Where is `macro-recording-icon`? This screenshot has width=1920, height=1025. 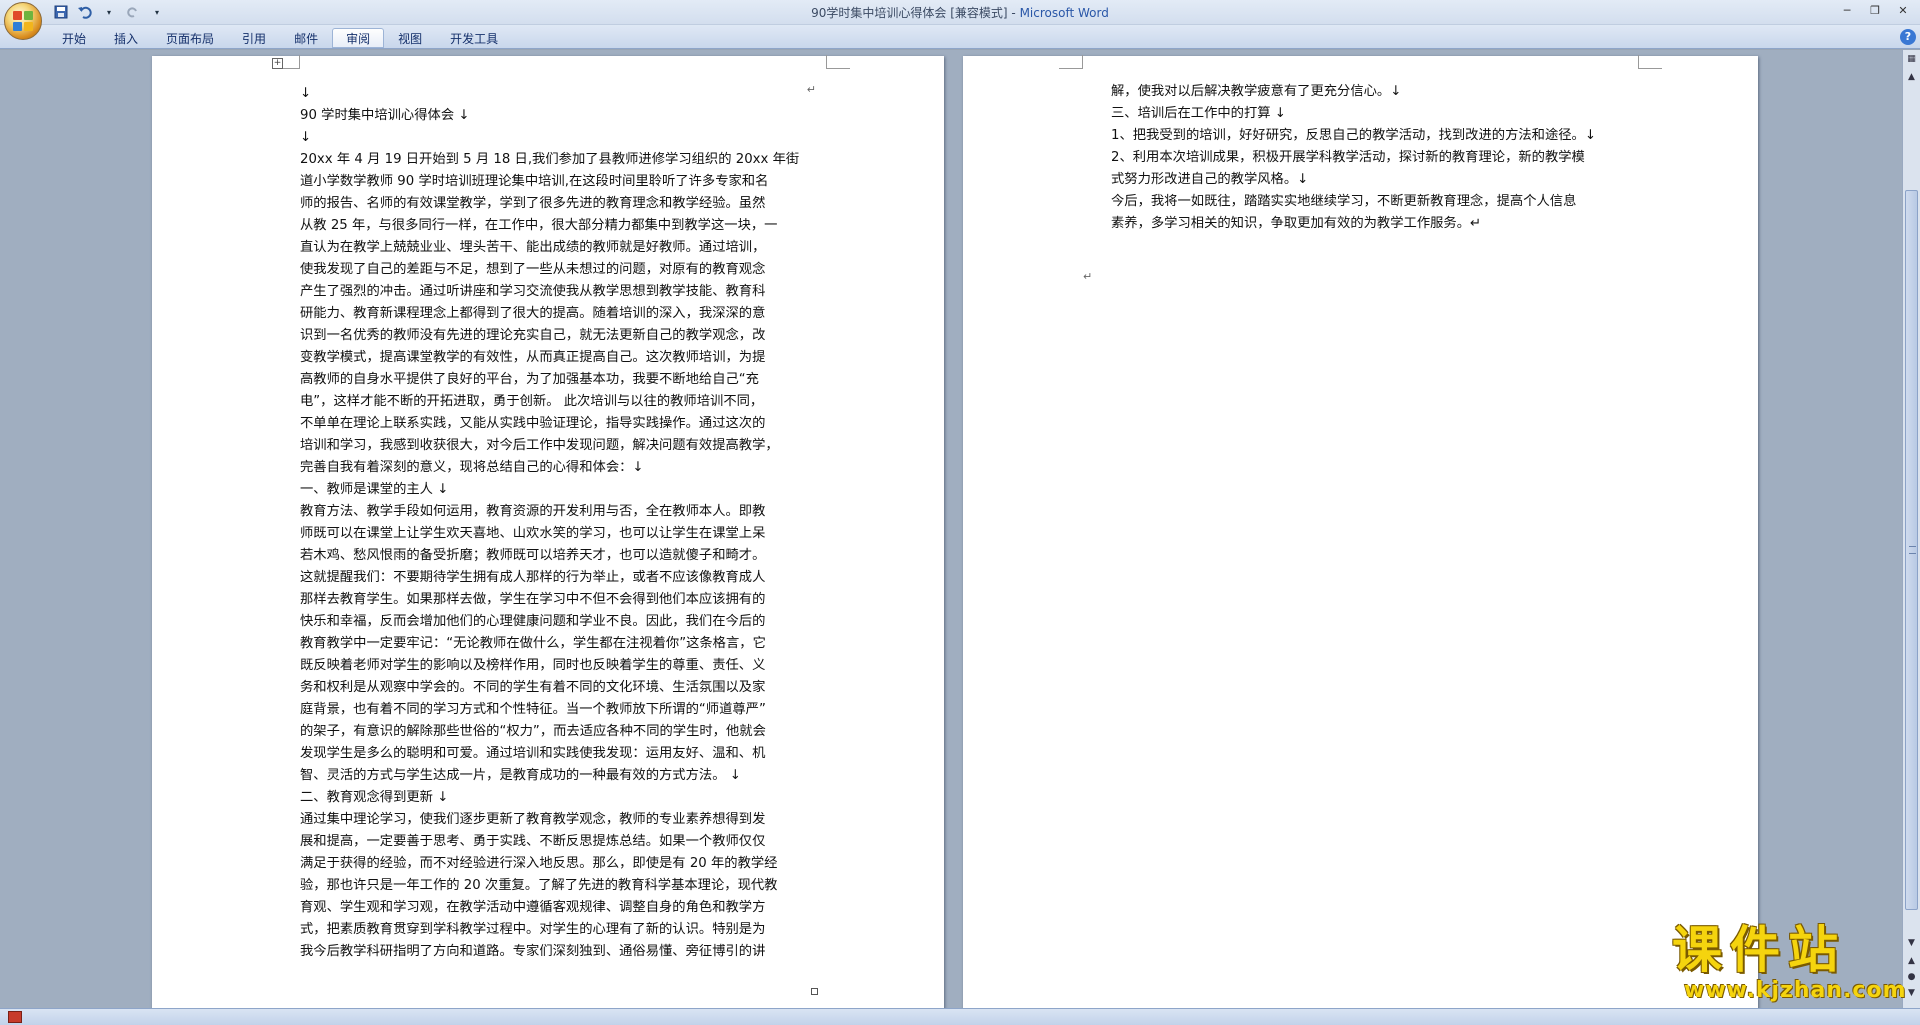 macro-recording-icon is located at coordinates (15, 1017).